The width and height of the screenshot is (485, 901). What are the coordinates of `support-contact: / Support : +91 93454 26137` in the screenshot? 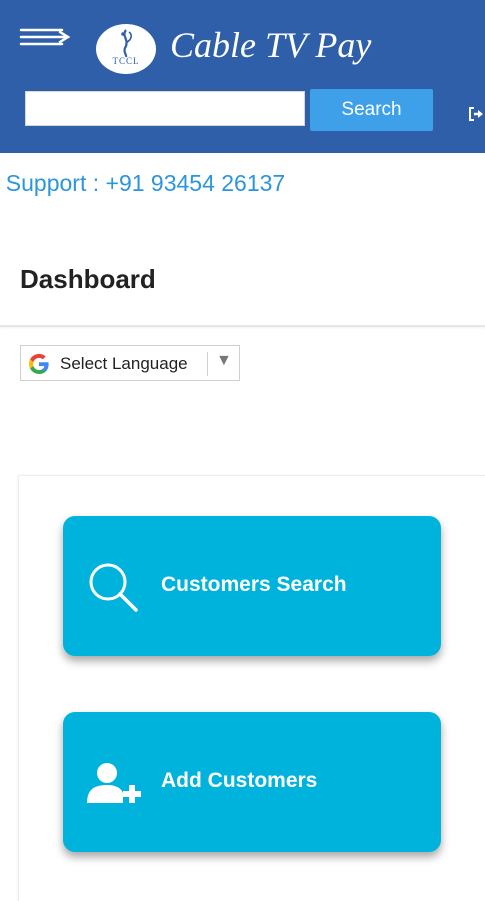 It's located at (143, 183).